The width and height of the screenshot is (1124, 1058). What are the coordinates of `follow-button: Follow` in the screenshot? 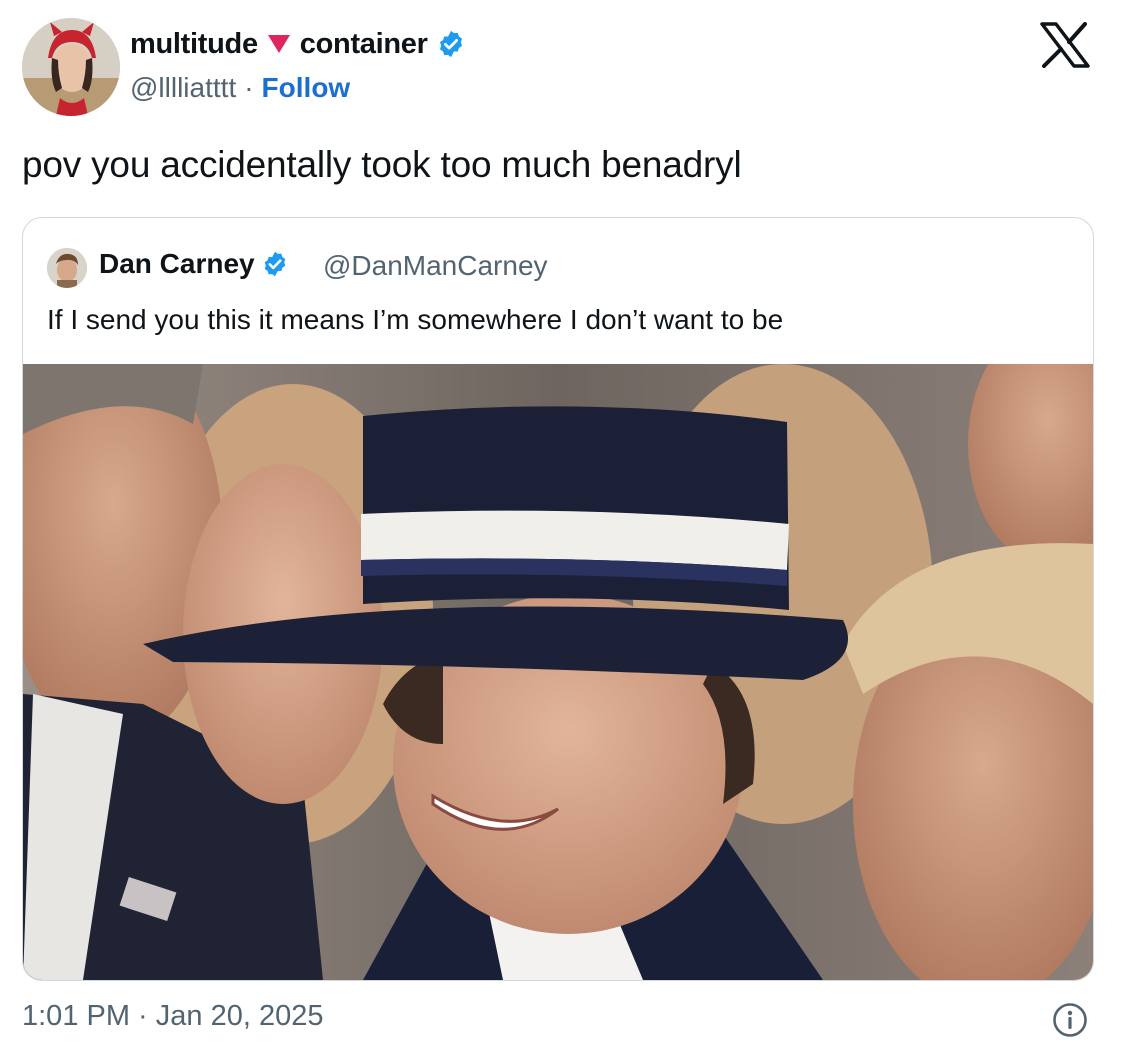 It's located at (306, 88).